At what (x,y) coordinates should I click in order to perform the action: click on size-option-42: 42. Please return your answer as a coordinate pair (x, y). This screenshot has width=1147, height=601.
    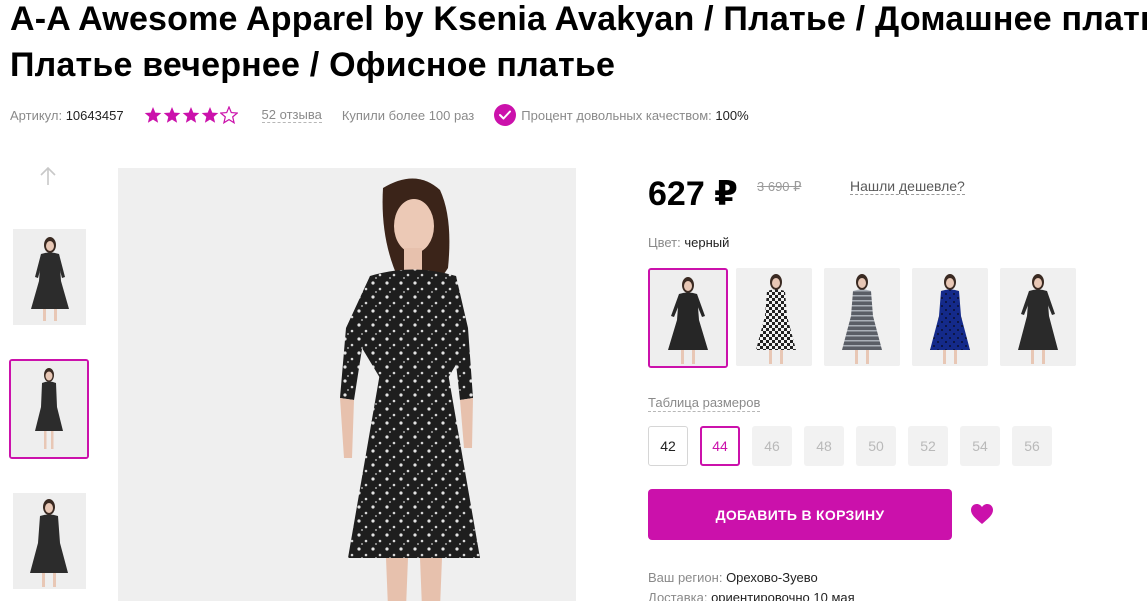
    Looking at the image, I should click on (668, 446).